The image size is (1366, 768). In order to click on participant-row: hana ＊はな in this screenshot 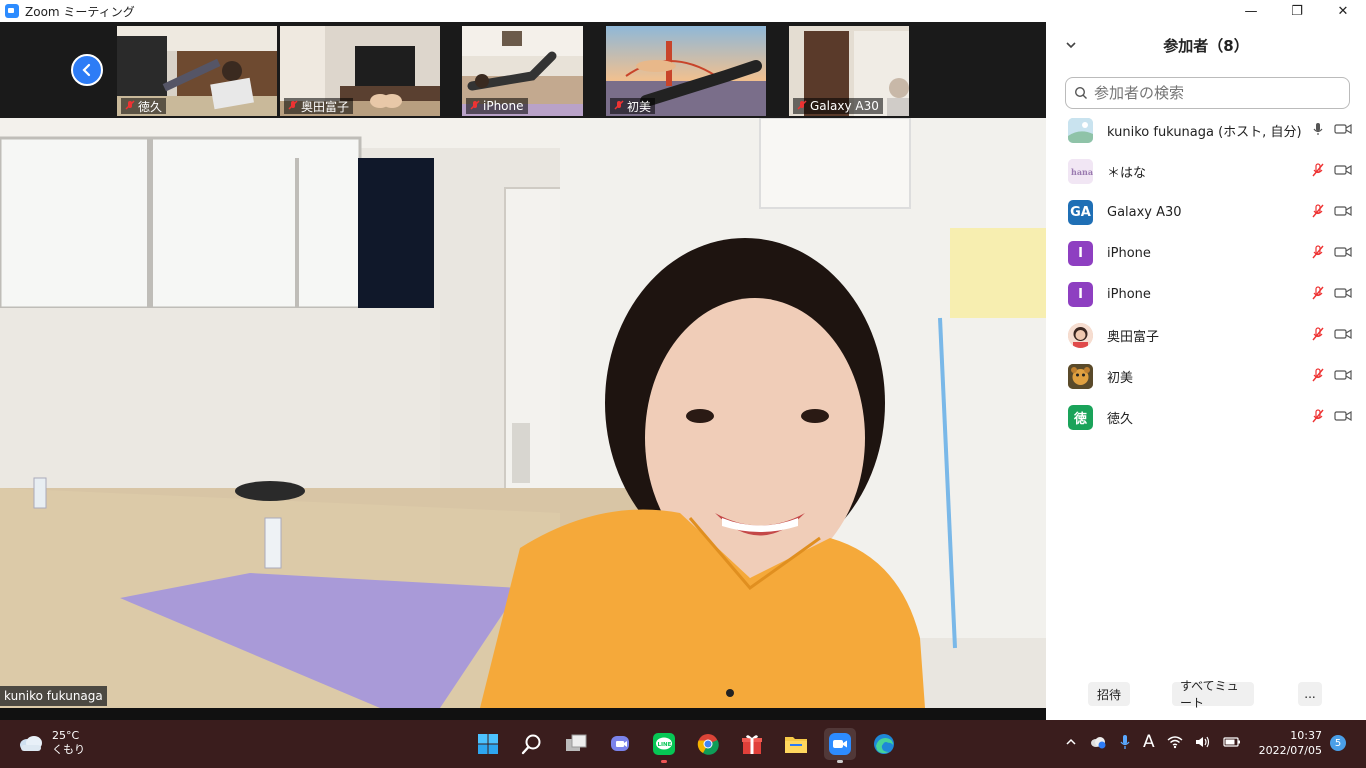, I will do `click(1206, 171)`.